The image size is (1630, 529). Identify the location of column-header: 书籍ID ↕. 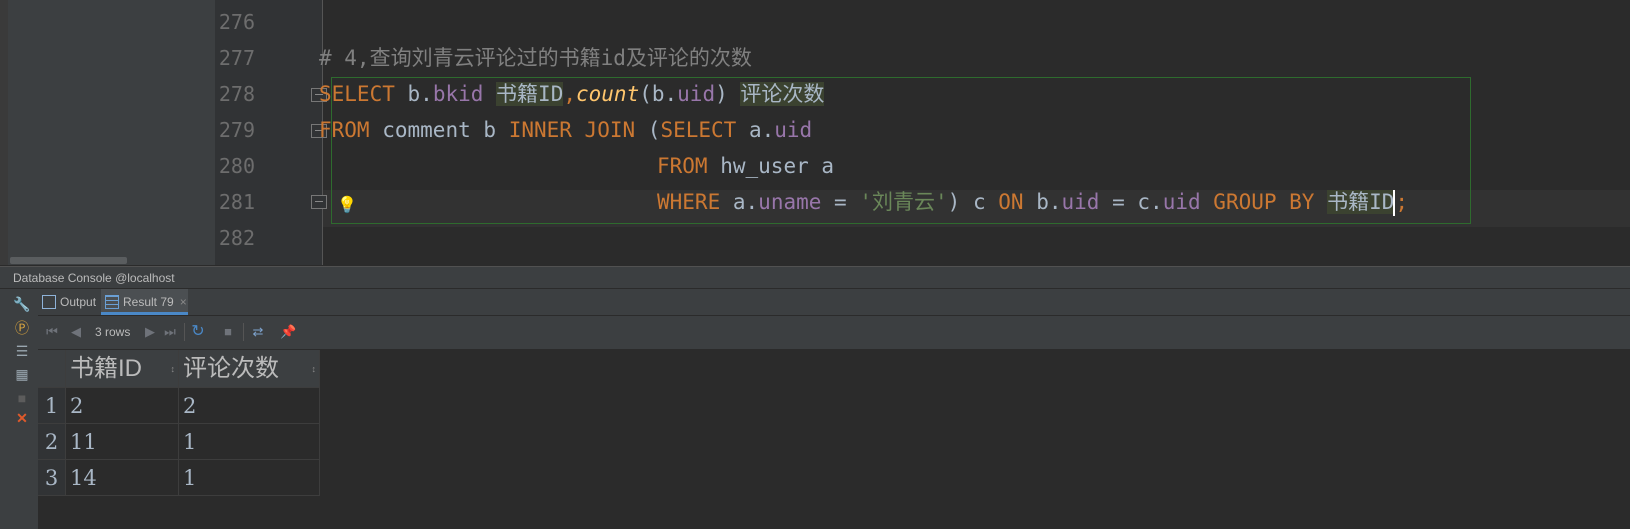
(122, 369).